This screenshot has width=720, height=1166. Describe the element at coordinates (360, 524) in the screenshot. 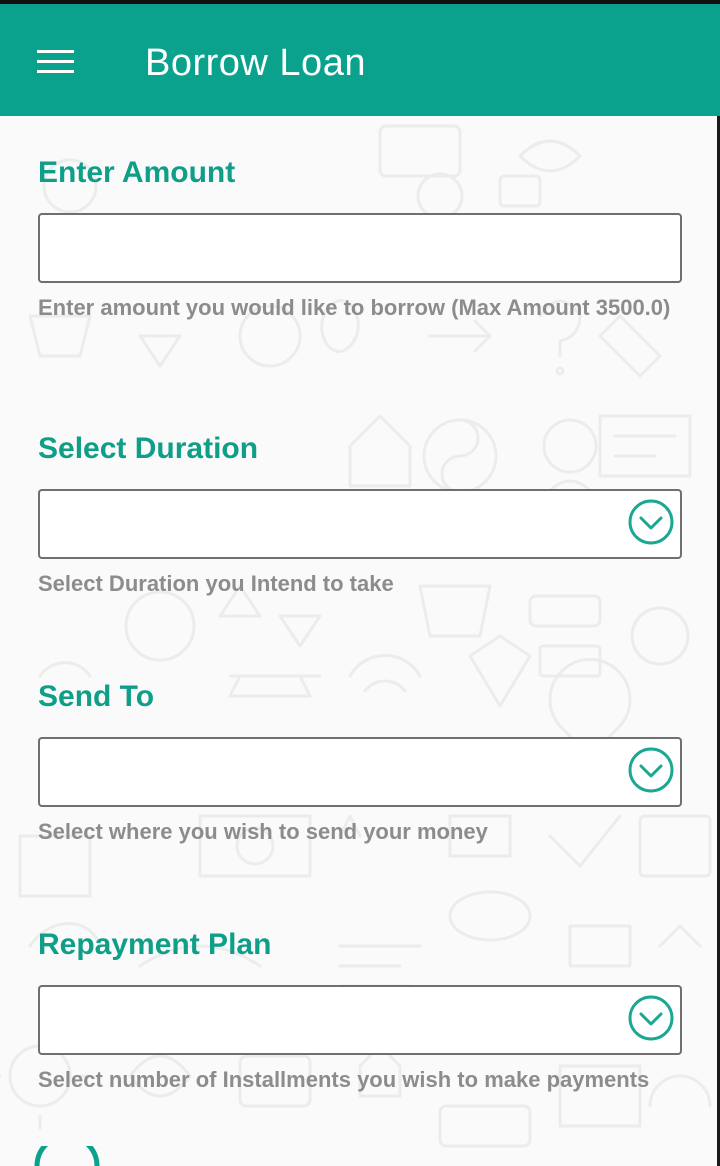

I see `duration-select` at that location.